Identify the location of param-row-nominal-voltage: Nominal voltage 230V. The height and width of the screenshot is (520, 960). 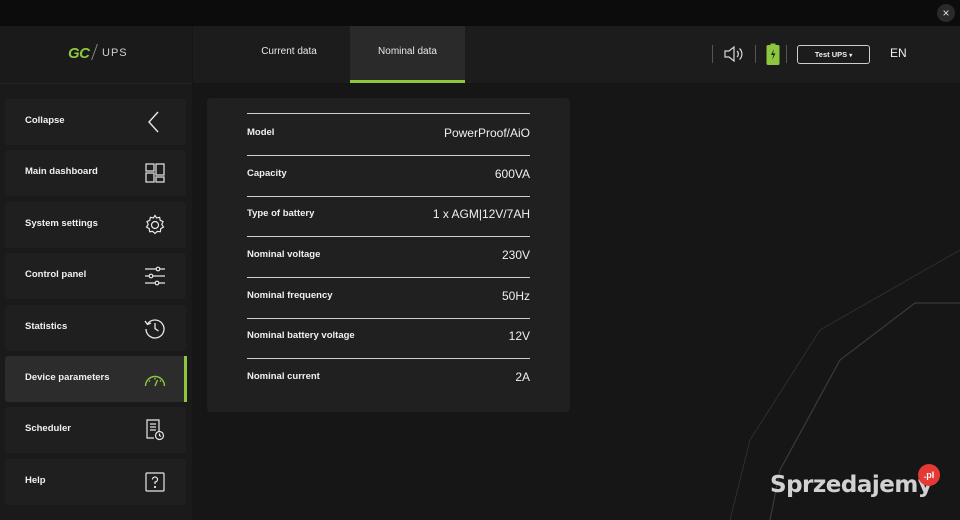
(388, 257).